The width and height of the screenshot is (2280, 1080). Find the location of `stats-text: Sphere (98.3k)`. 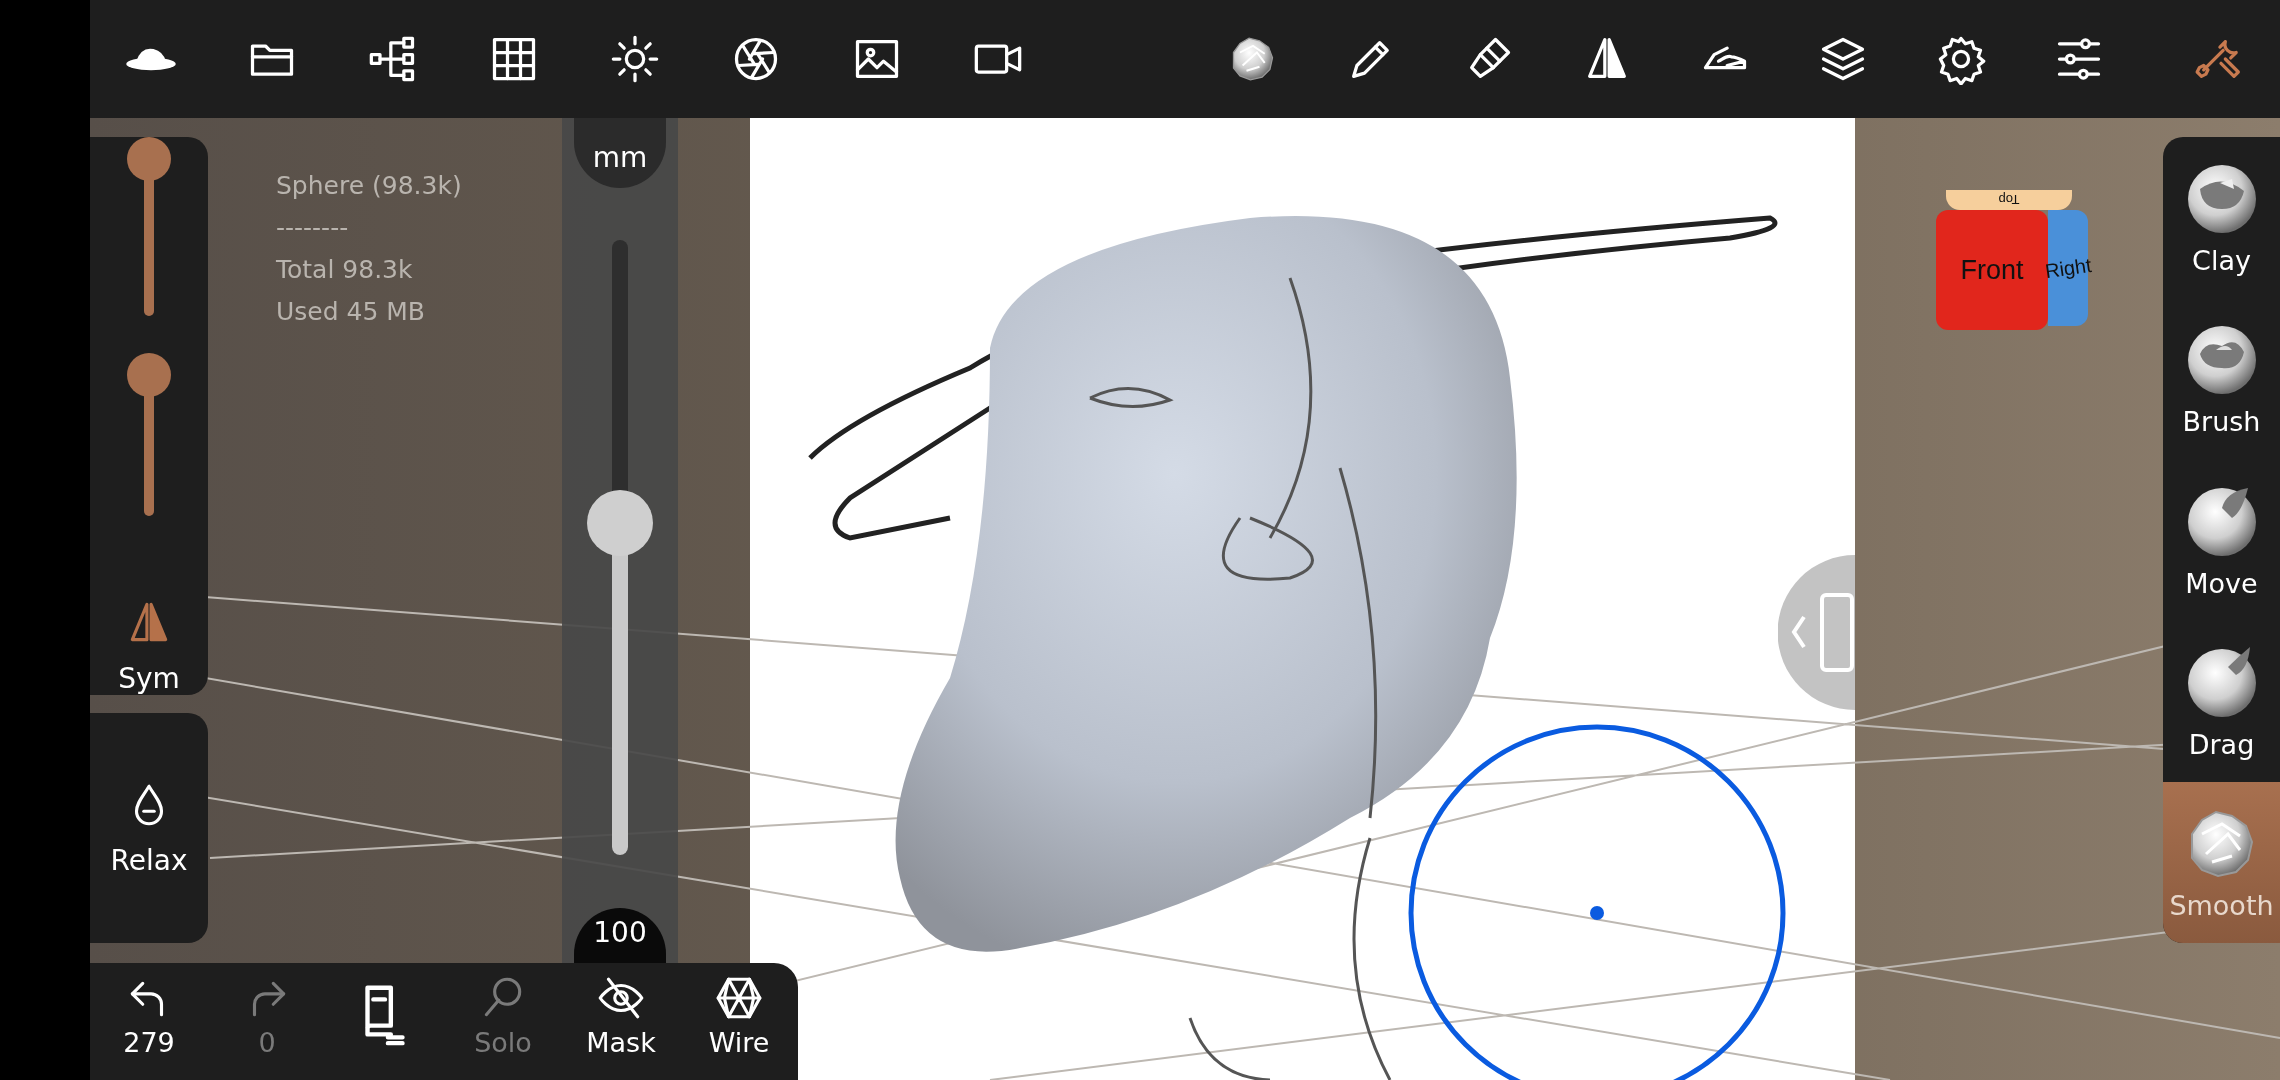

stats-text: Sphere (98.3k) is located at coordinates (369, 186).